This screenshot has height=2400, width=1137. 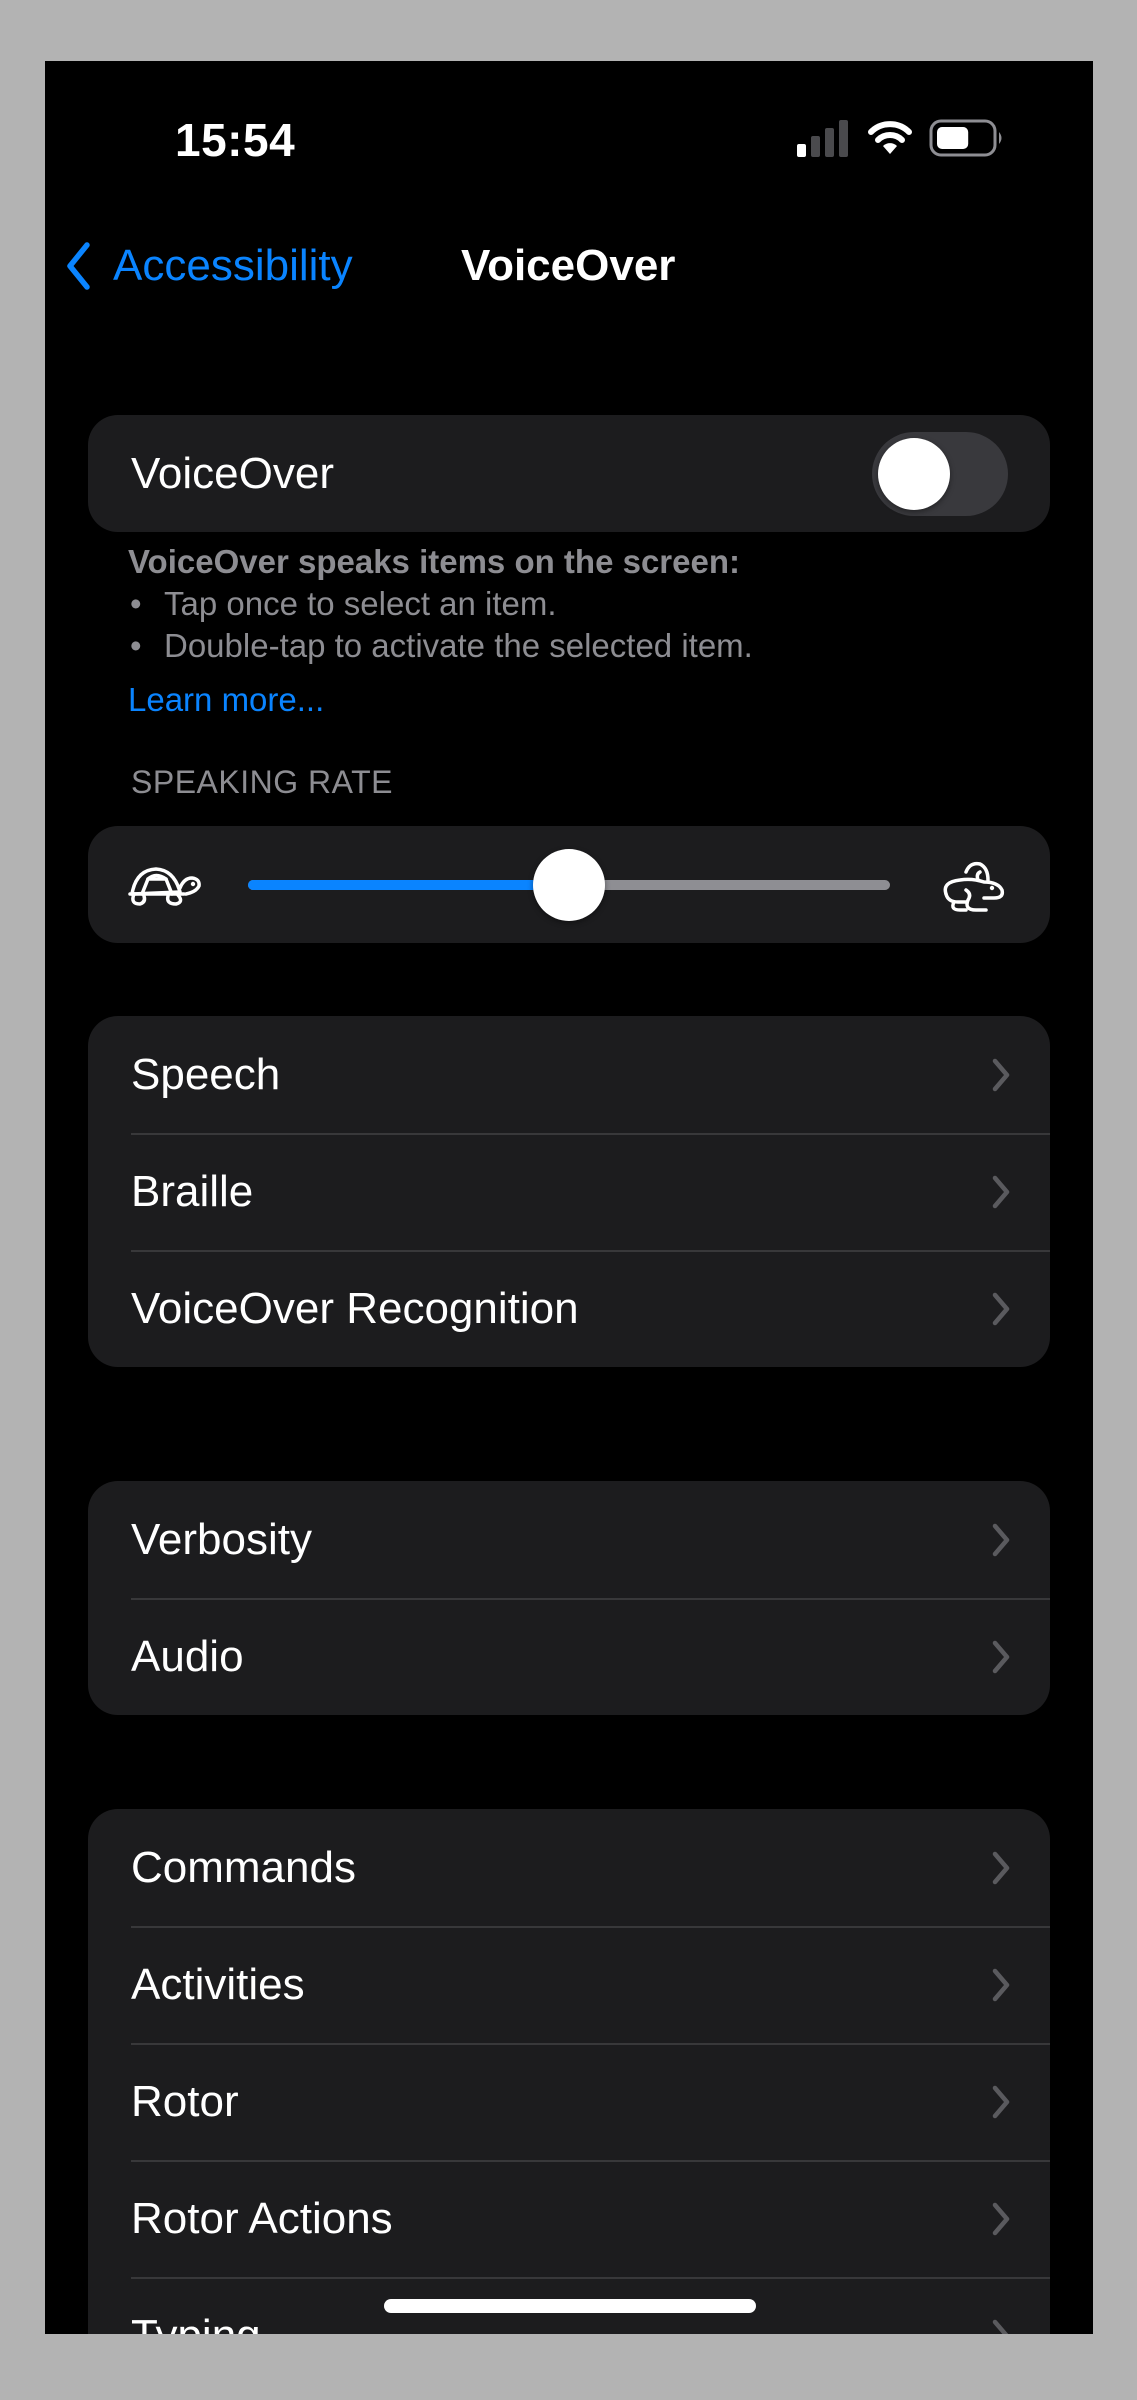 What do you see at coordinates (185, 2101) in the screenshot?
I see `list-item-label: Rotor` at bounding box center [185, 2101].